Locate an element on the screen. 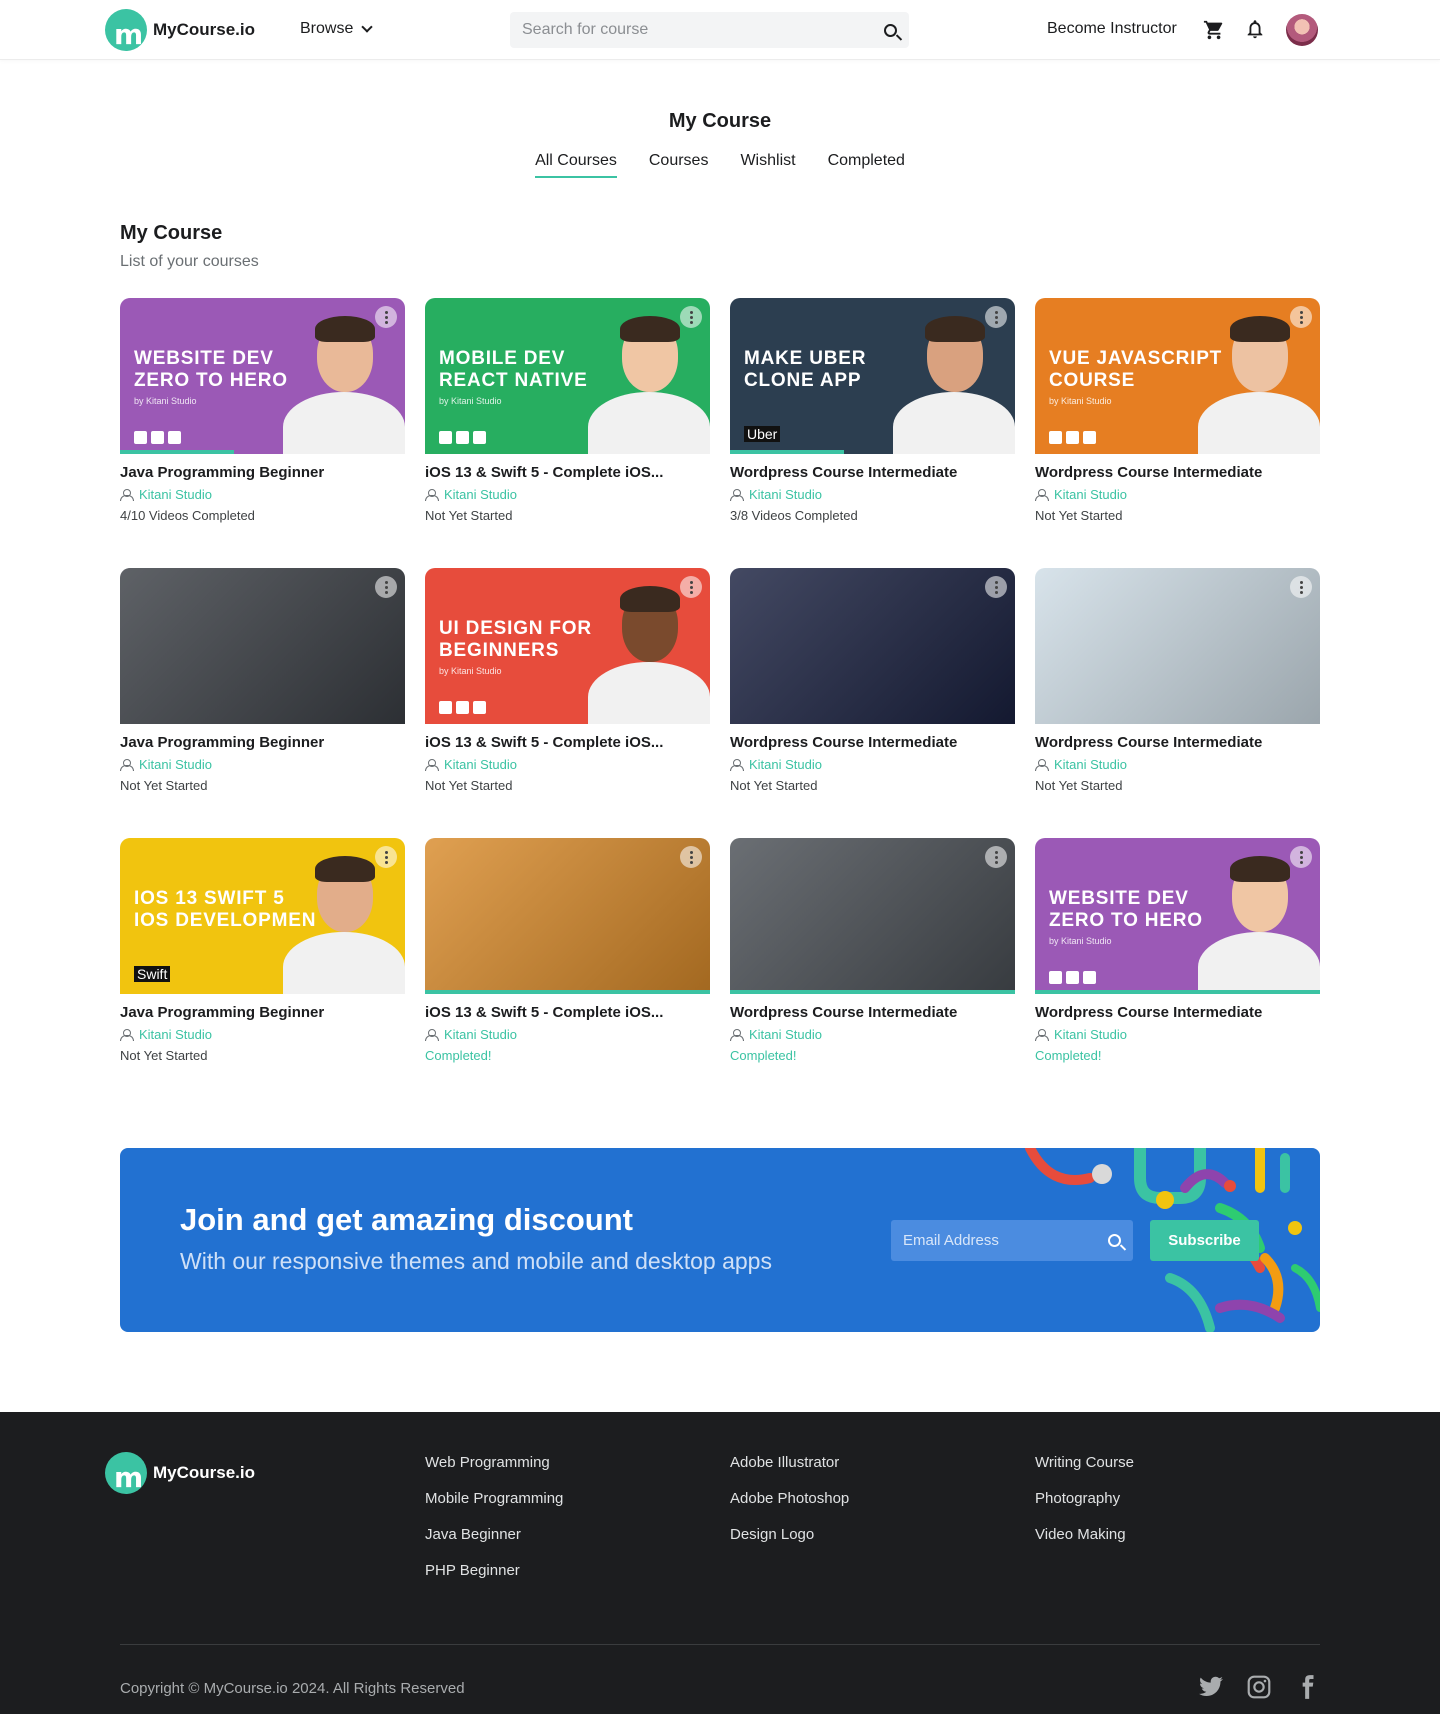  footer-link: Adobe Illustrator is located at coordinates (789, 1462).